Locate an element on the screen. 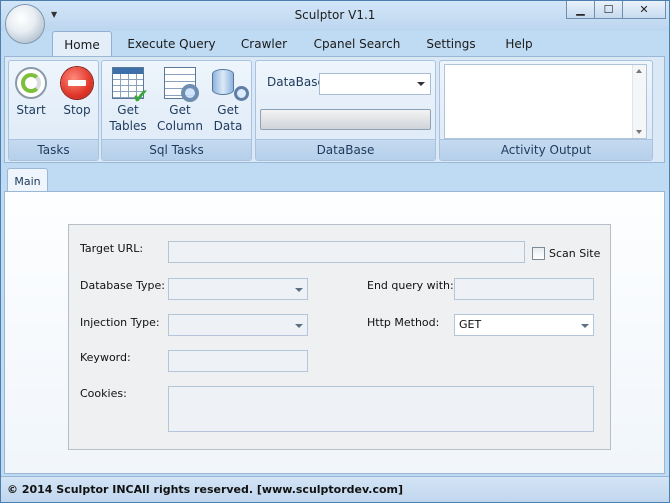 Image resolution: width=670 pixels, height=503 pixels. start-icon is located at coordinates (31, 83).